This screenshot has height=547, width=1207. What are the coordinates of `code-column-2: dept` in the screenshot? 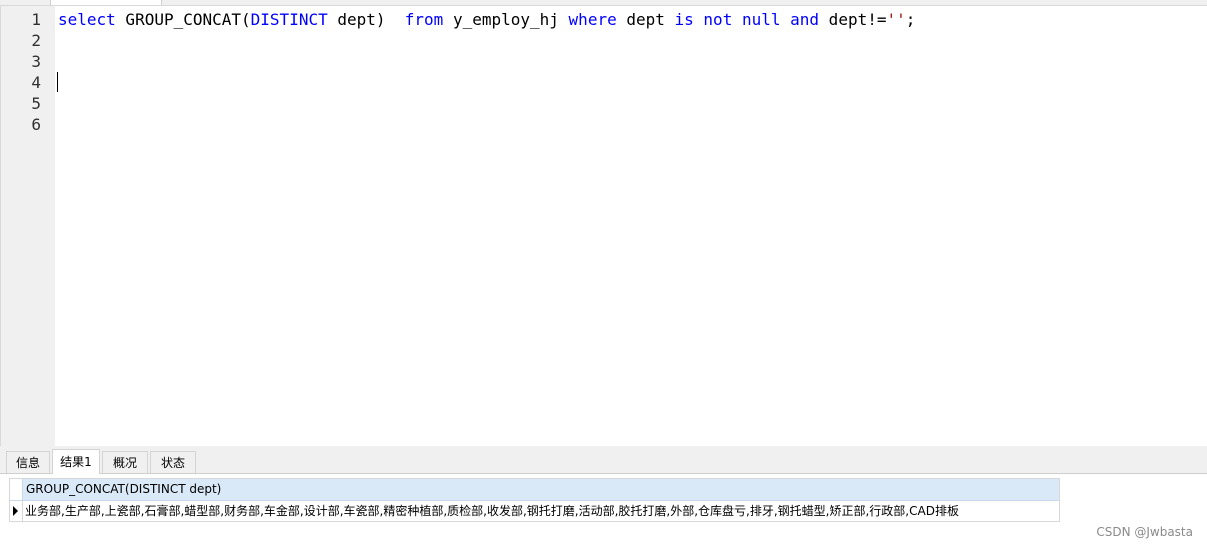 It's located at (645, 19).